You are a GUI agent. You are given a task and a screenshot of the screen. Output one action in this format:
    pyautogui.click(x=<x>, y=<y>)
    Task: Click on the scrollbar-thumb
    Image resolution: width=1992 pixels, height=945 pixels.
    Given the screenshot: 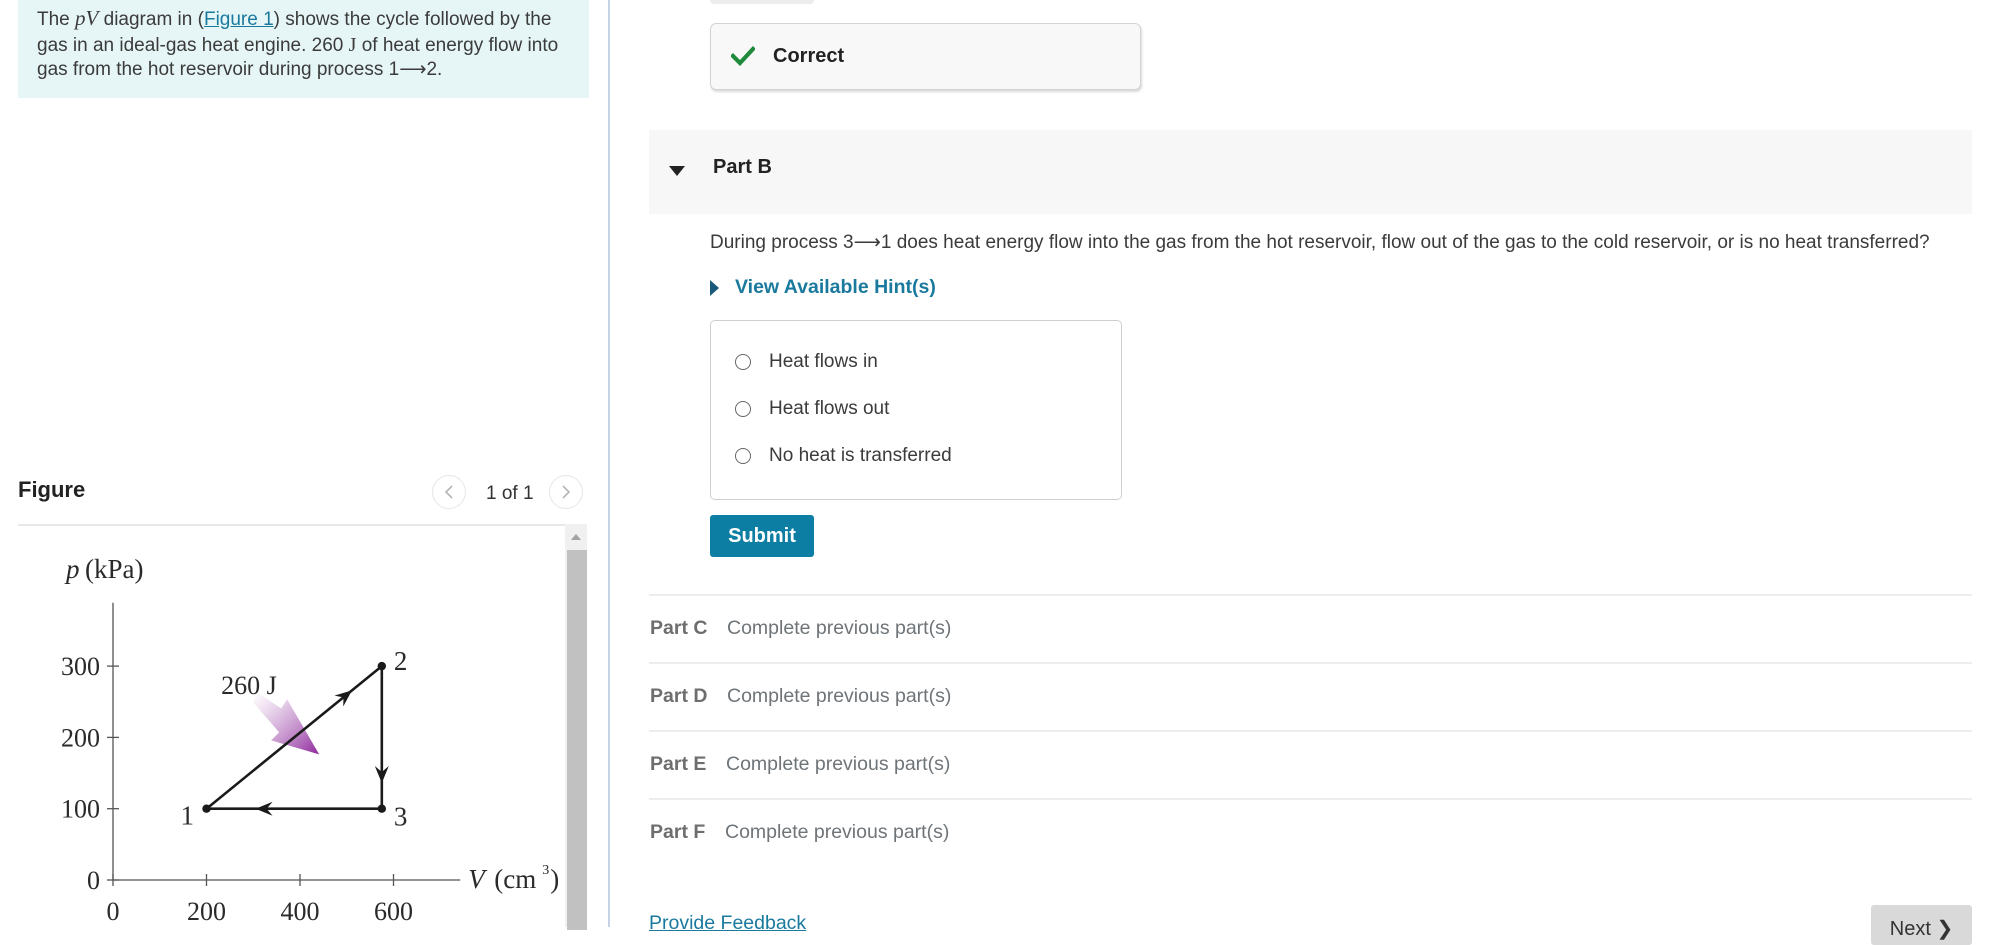 What is the action you would take?
    pyautogui.click(x=577, y=740)
    